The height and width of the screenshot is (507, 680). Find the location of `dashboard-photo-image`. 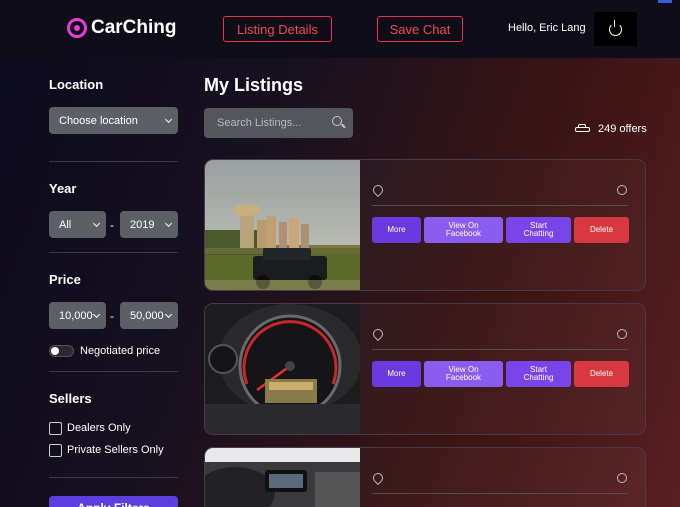

dashboard-photo-image is located at coordinates (282, 369).